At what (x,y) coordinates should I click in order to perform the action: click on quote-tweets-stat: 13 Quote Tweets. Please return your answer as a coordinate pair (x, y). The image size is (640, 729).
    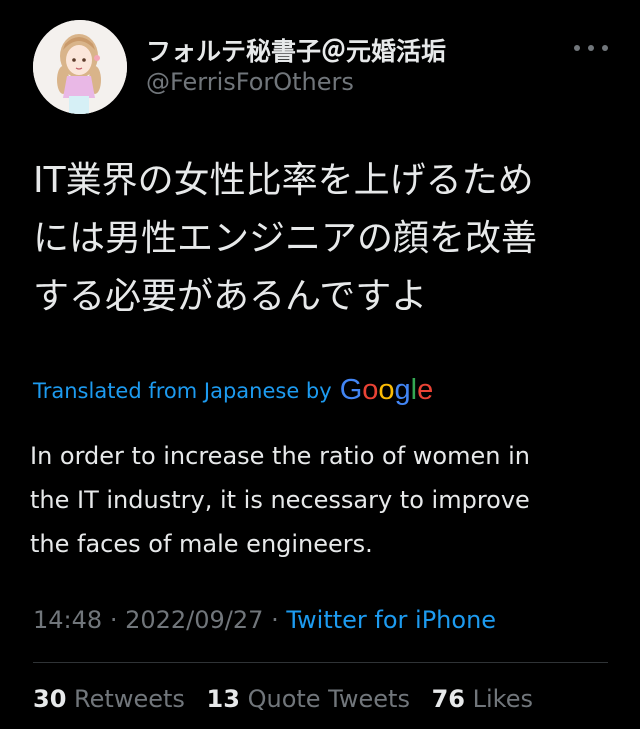
    Looking at the image, I should click on (315, 699).